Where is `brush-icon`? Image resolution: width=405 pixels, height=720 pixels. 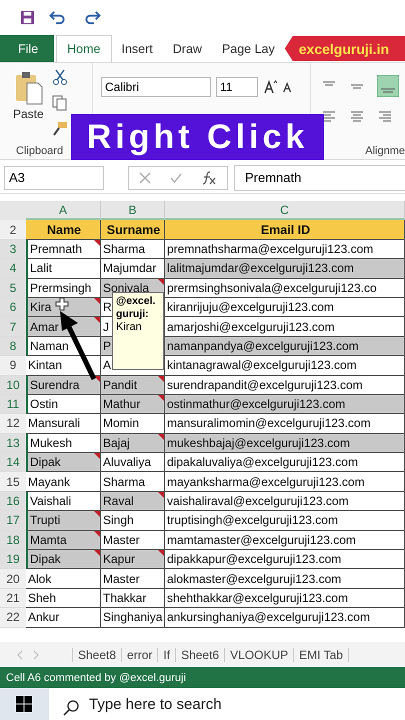 brush-icon is located at coordinates (60, 129).